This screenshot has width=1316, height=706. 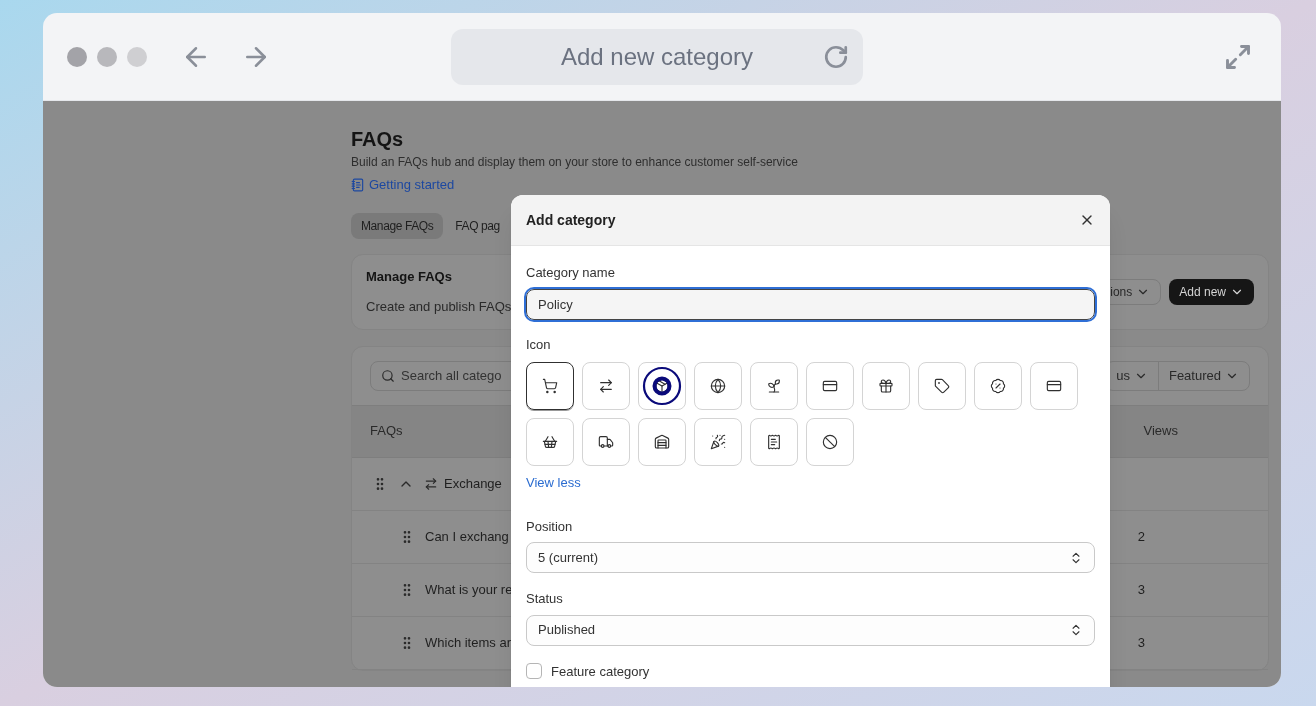 What do you see at coordinates (810, 304) in the screenshot?
I see `category-name-field: Policy` at bounding box center [810, 304].